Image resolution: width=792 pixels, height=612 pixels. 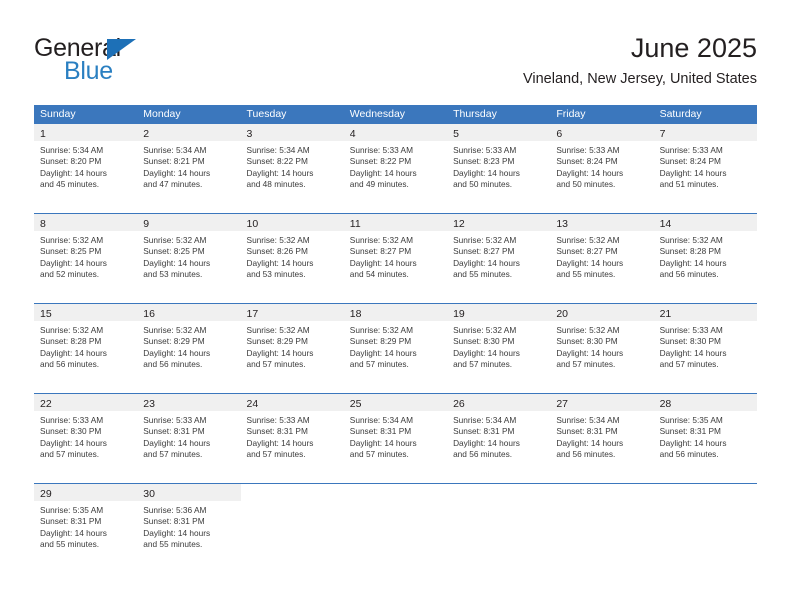 What do you see at coordinates (175, 420) in the screenshot?
I see `sunrise-text: Sunrise: 5:33 AM` at bounding box center [175, 420].